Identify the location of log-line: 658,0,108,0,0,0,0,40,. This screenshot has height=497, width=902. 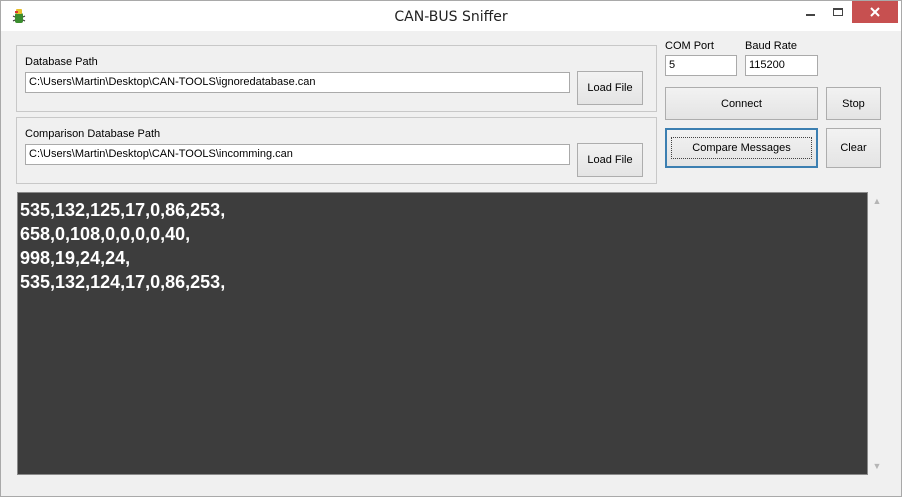
(105, 234).